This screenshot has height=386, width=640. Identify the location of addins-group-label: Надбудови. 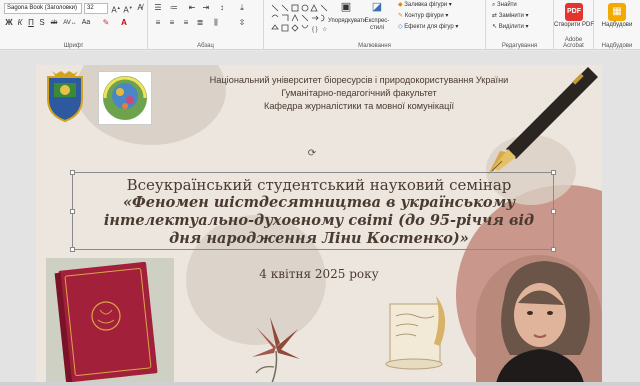
(617, 46).